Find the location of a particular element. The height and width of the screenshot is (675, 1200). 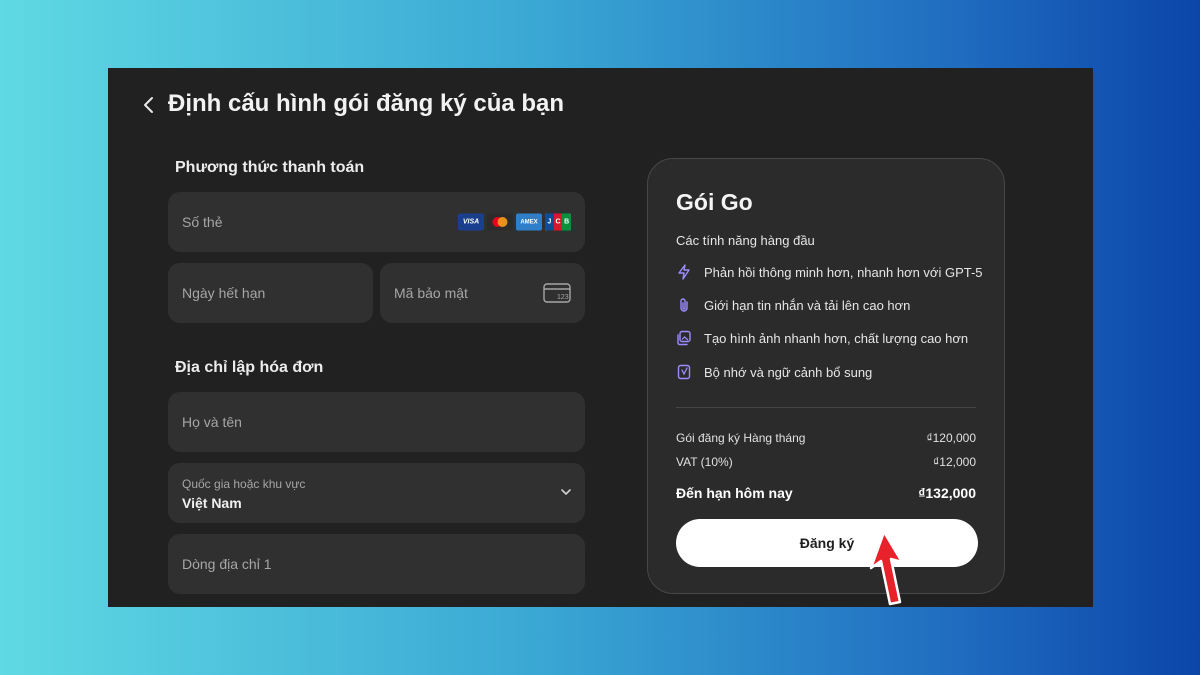

payment-section-title: Phương thức thanh toán is located at coordinates (270, 167).